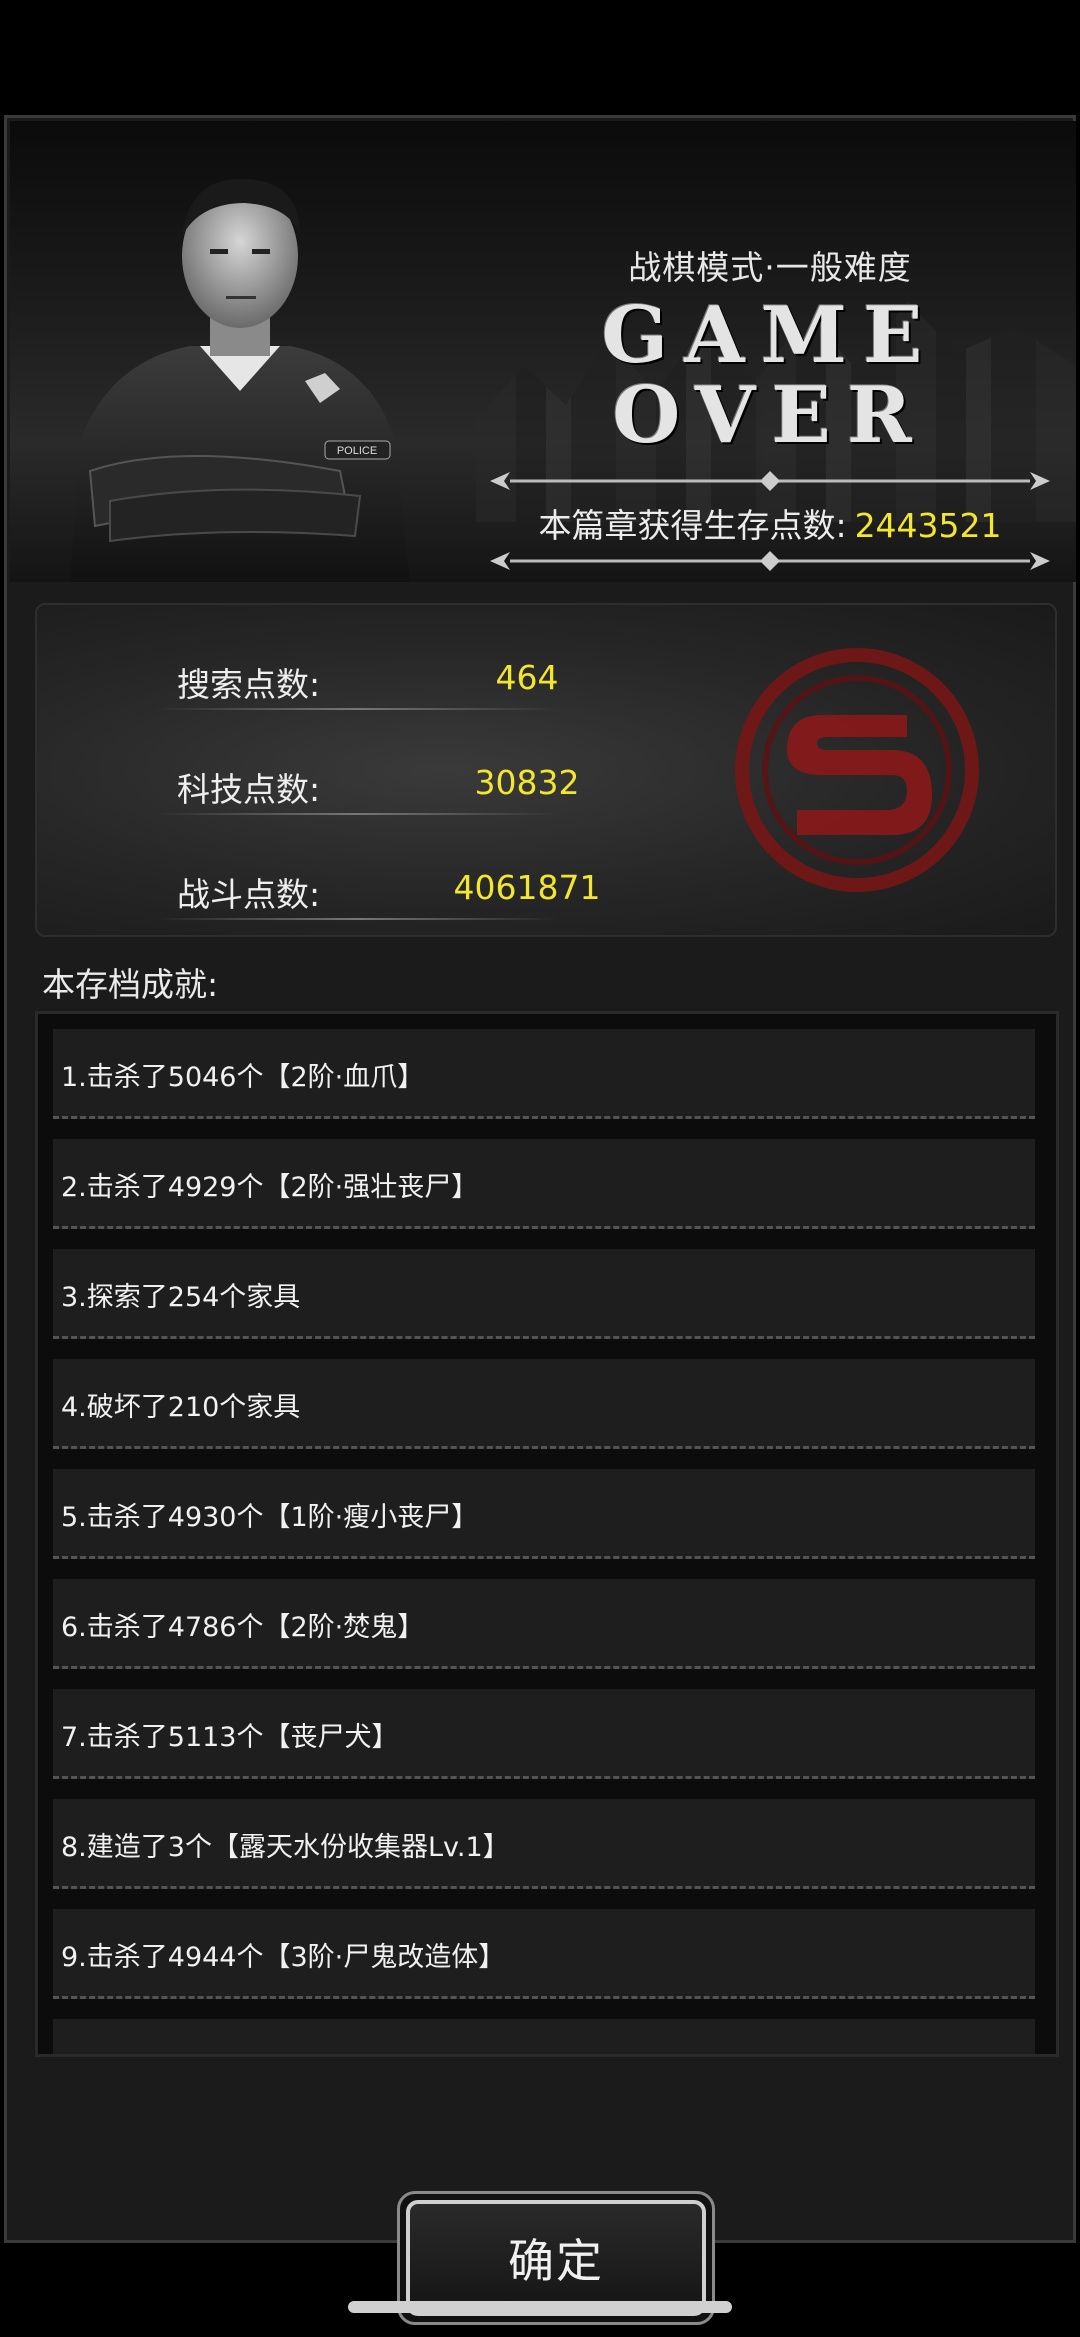 The image size is (1080, 2337). What do you see at coordinates (540, 2307) in the screenshot?
I see `home-indicator` at bounding box center [540, 2307].